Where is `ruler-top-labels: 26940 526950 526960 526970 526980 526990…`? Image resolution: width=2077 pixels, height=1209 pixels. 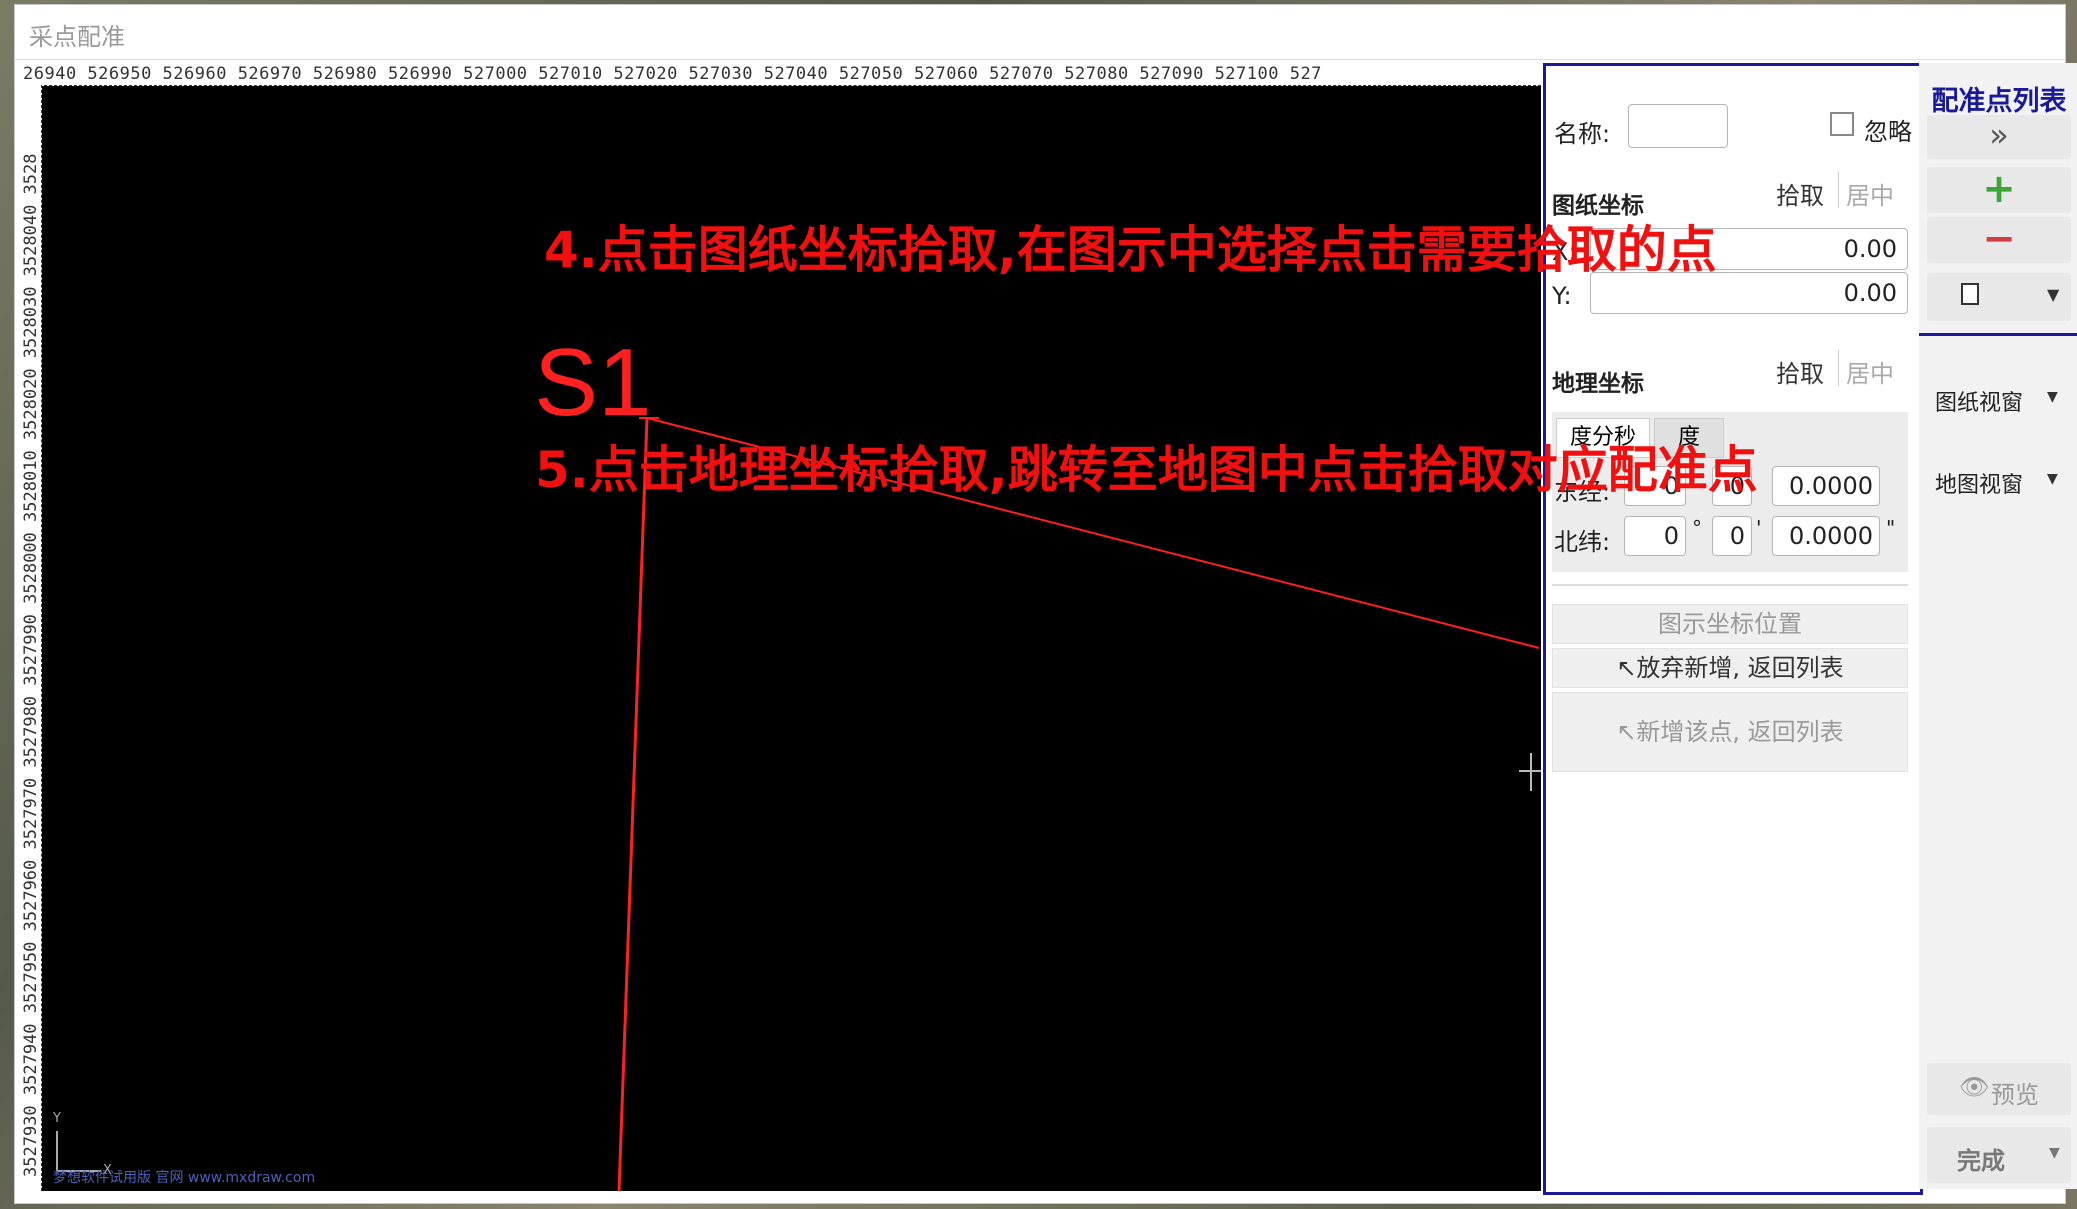 ruler-top-labels: 26940 526950 526960 526970 526980 526990… is located at coordinates (672, 74).